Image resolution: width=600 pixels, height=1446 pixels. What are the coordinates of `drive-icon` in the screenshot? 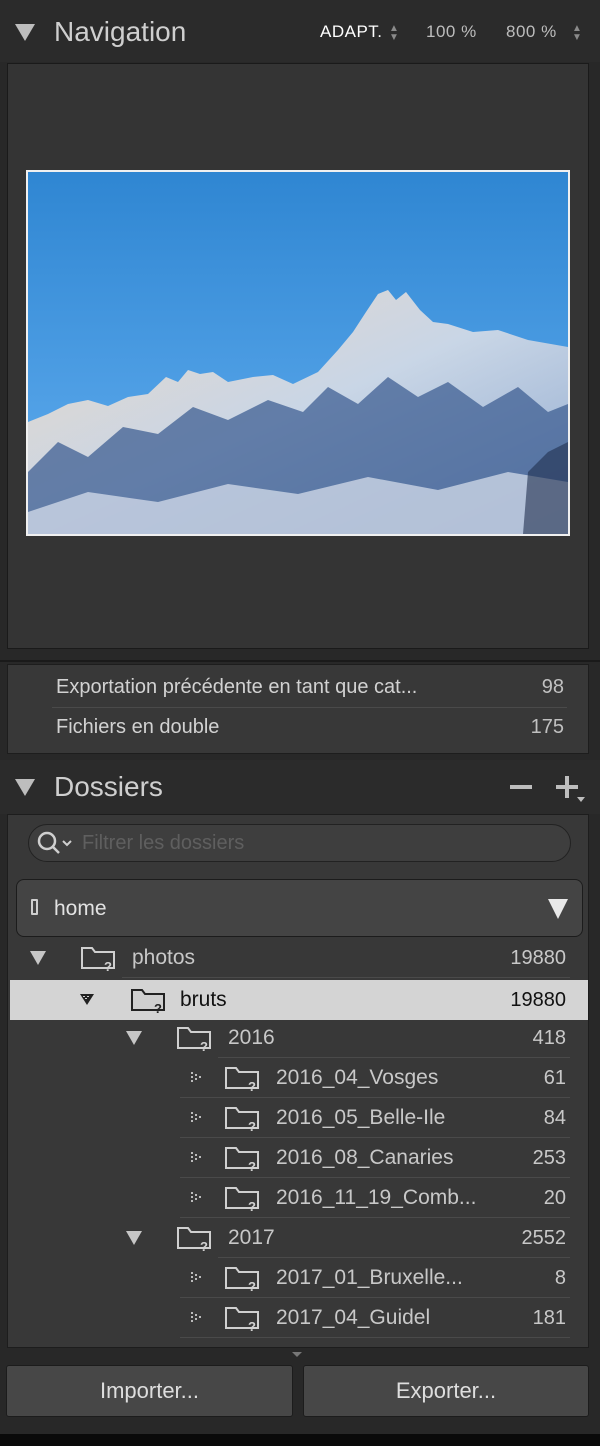 It's located at (34, 907).